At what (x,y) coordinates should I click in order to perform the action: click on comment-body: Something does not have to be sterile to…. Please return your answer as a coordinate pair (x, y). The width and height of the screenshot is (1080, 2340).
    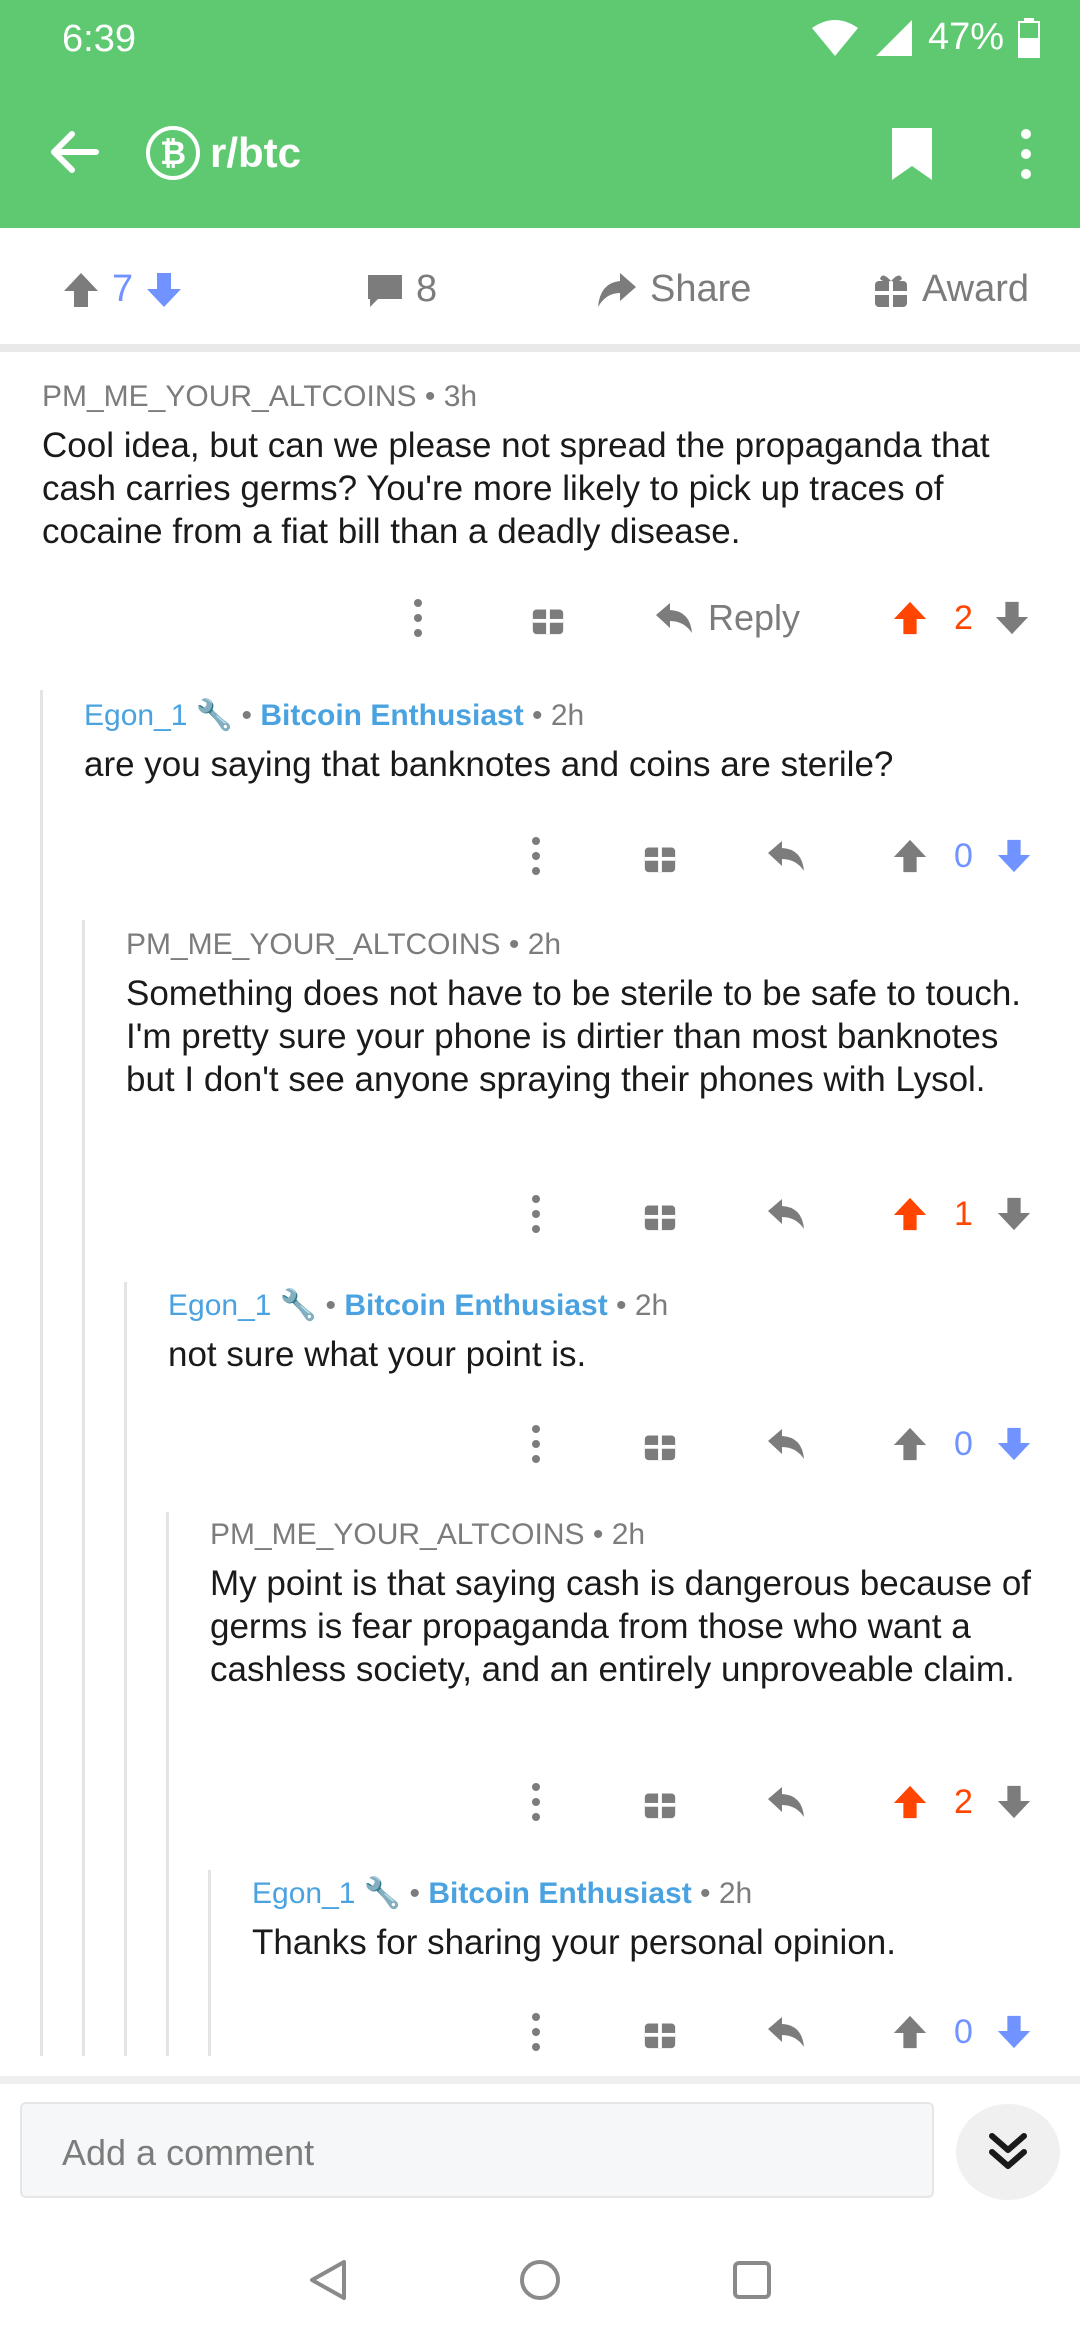
    Looking at the image, I should click on (574, 1036).